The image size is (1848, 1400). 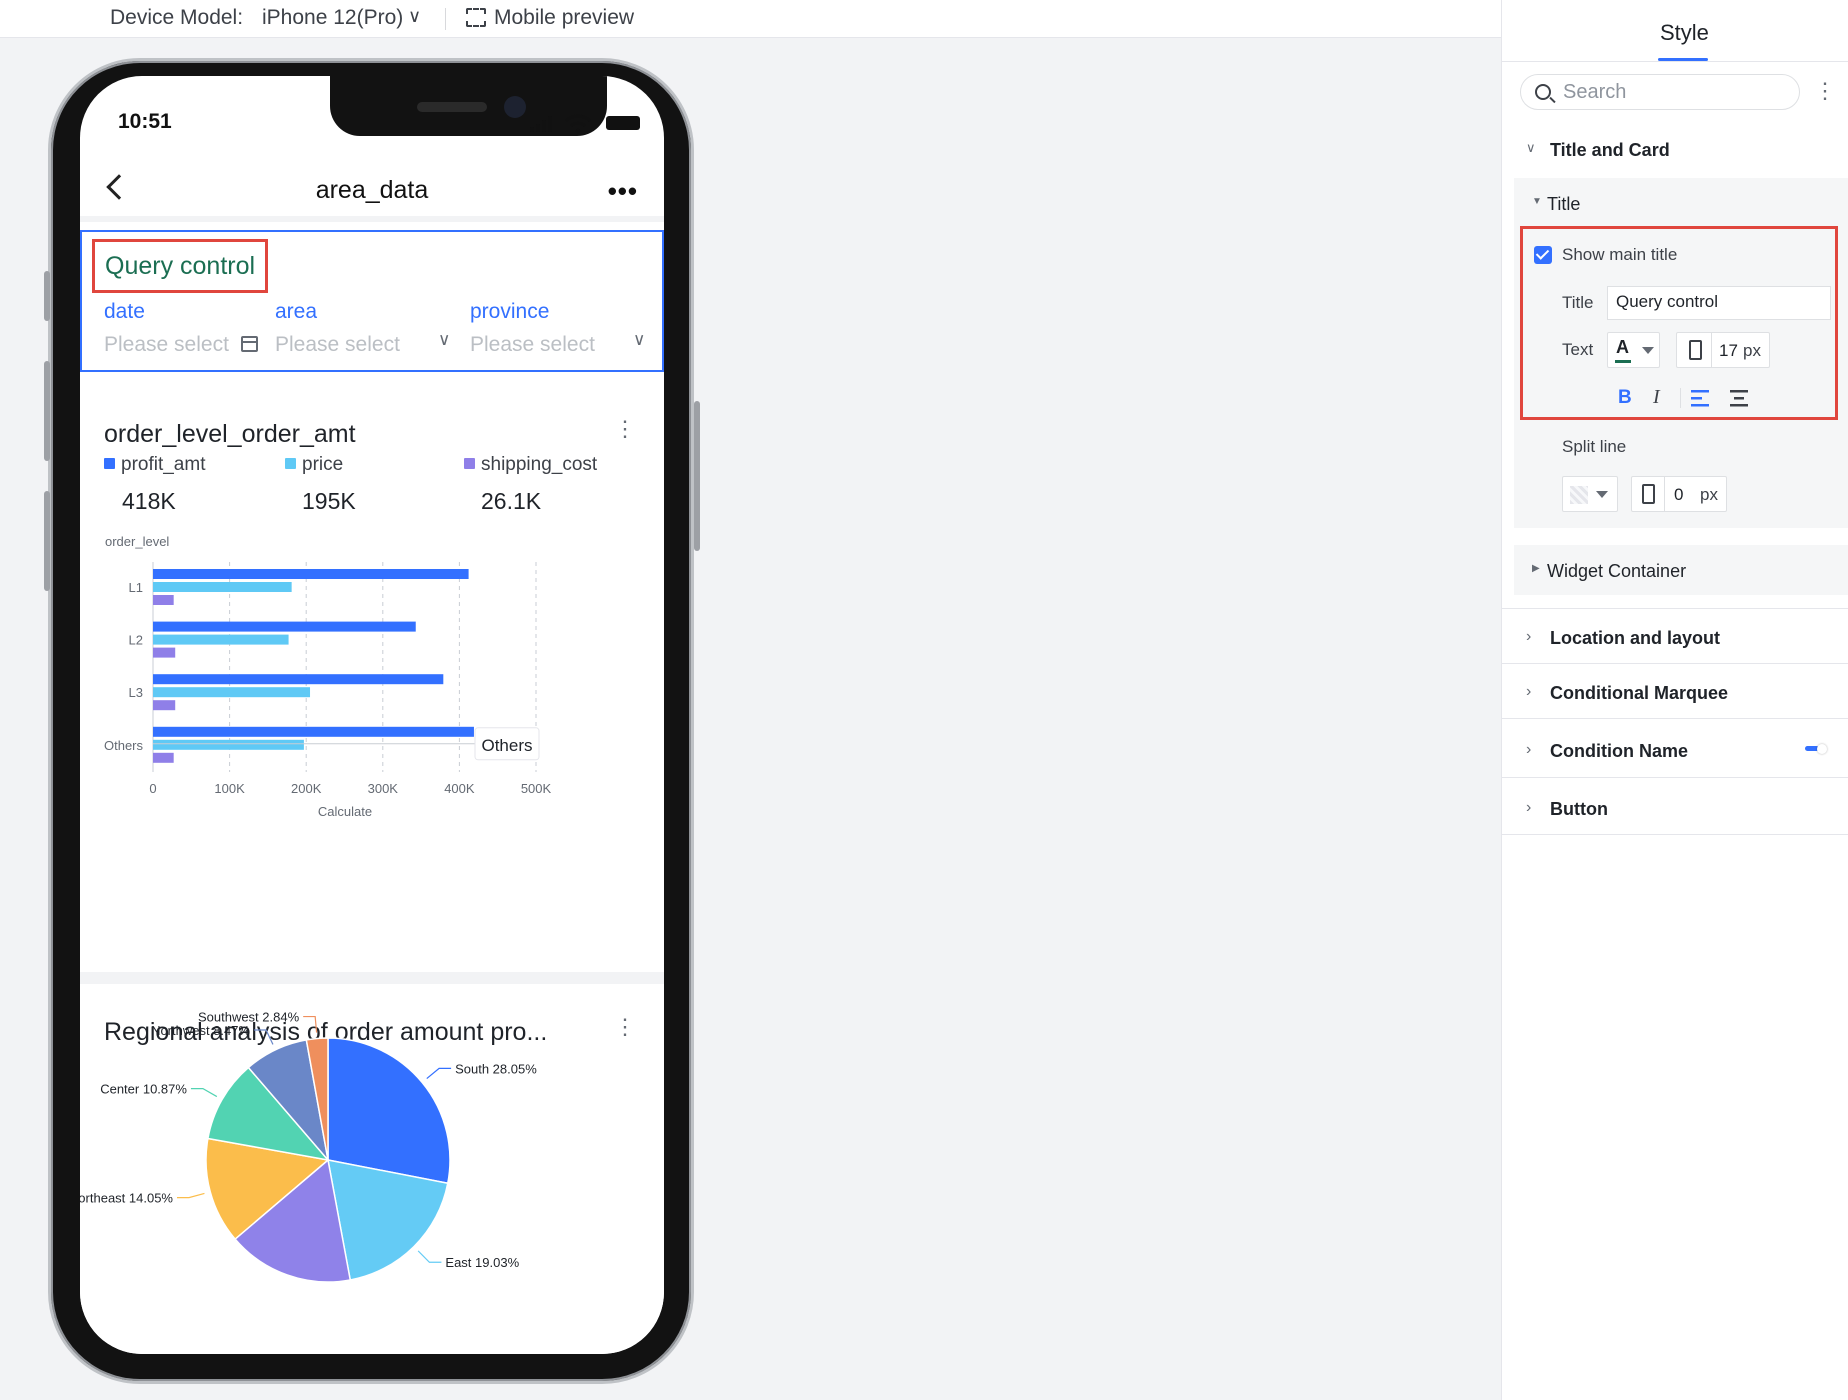 I want to click on x-axis-title: Calculate, so click(x=345, y=811).